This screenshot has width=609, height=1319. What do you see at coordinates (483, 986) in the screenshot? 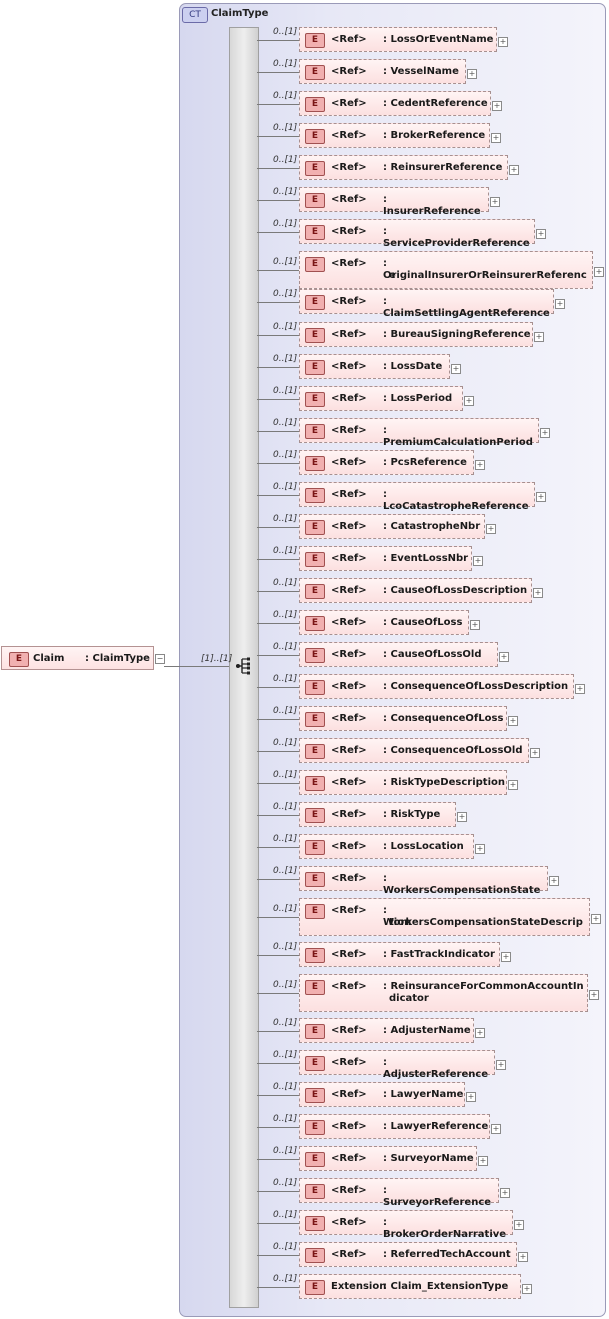
I see `element-name: : ReinsuranceForCommonAccountIn` at bounding box center [483, 986].